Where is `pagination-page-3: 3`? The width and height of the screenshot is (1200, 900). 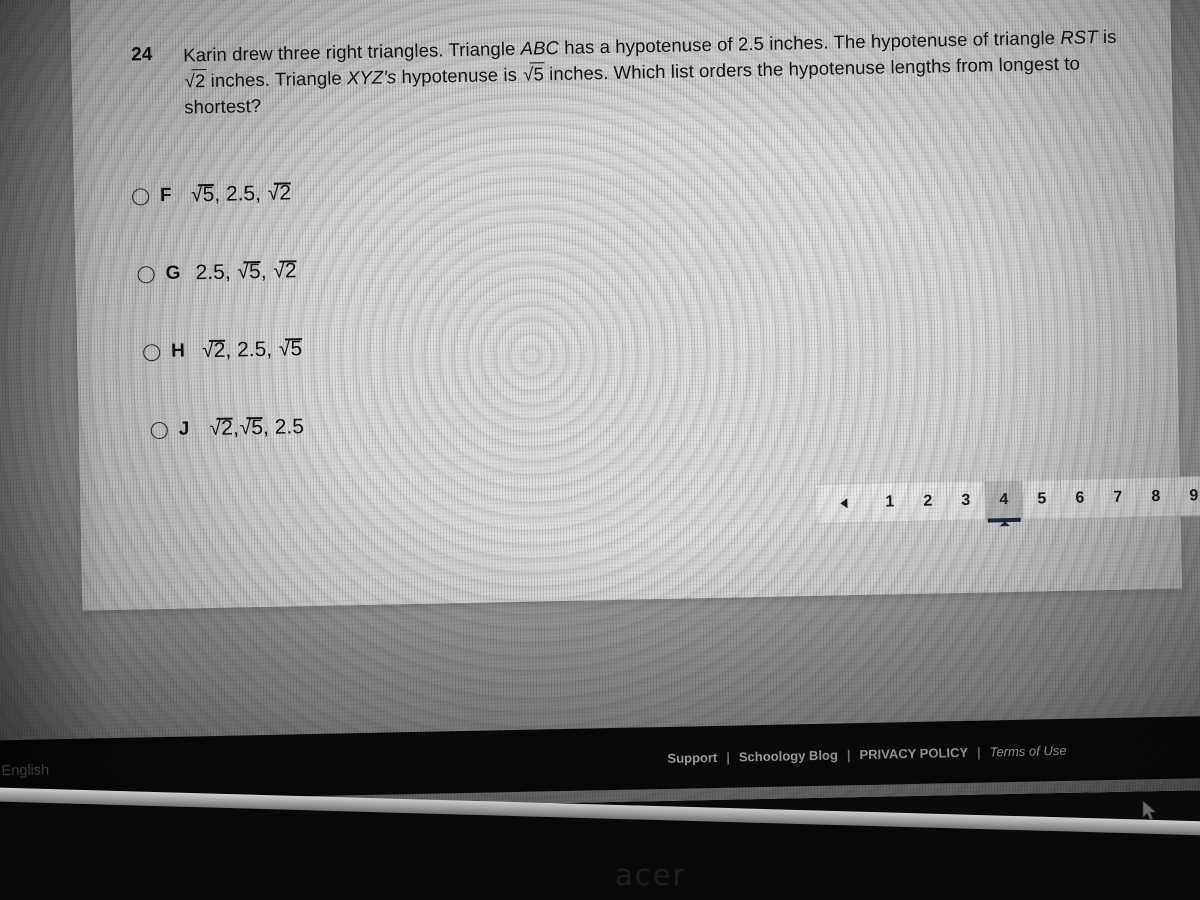 pagination-page-3: 3 is located at coordinates (966, 501).